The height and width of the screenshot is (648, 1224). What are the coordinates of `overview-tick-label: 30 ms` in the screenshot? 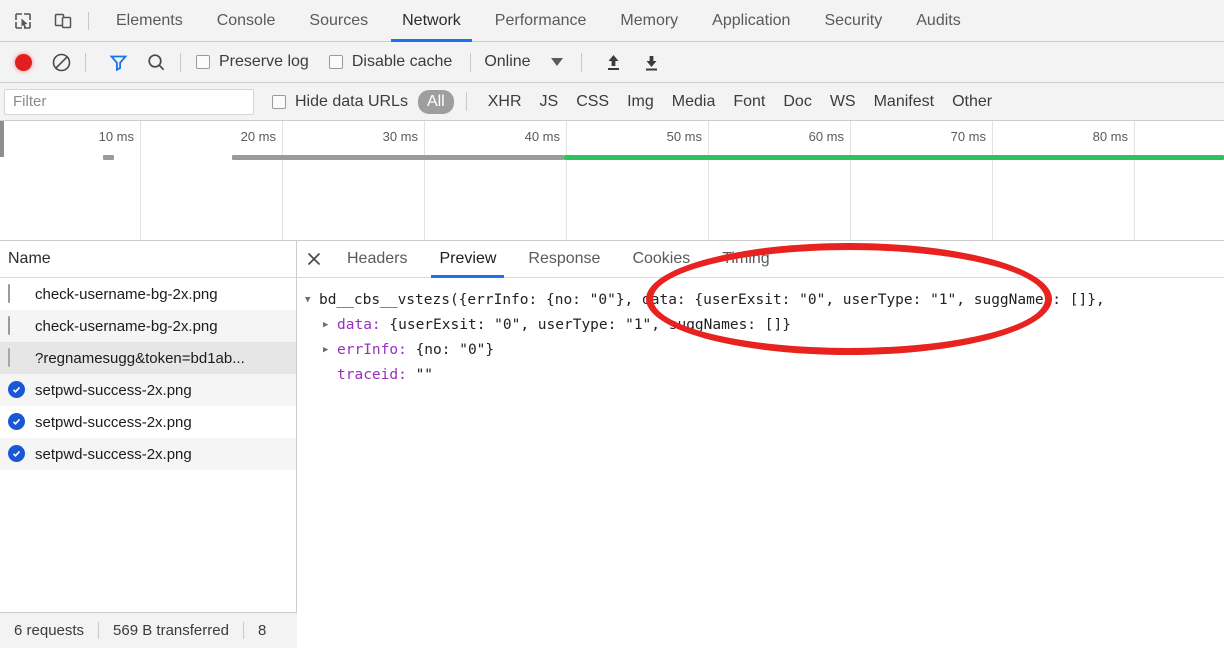 It's located at (400, 136).